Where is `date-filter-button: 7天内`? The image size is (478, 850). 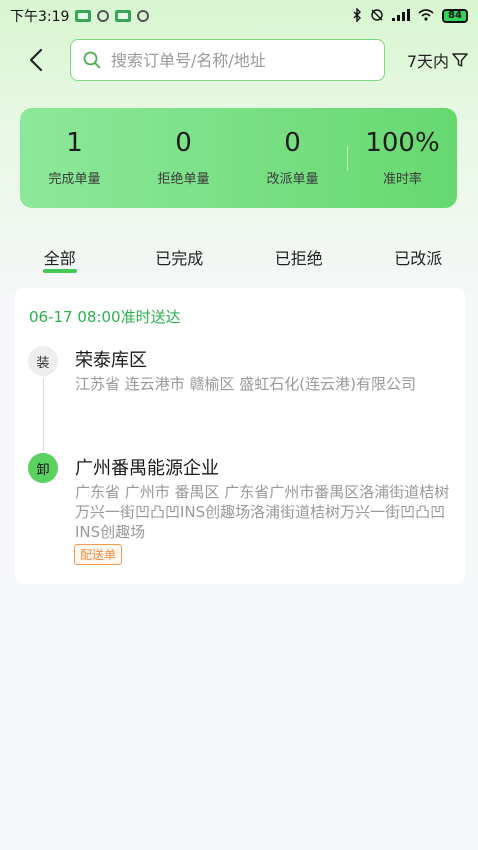 date-filter-button: 7天内 is located at coordinates (437, 60).